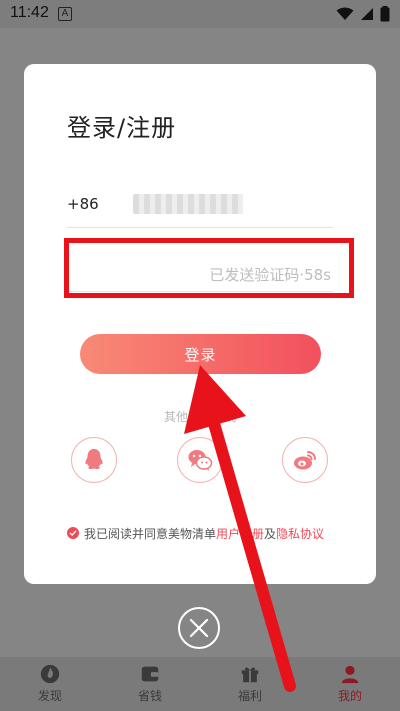 The width and height of the screenshot is (400, 711). Describe the element at coordinates (83, 204) in the screenshot. I see `country-code: +86` at that location.